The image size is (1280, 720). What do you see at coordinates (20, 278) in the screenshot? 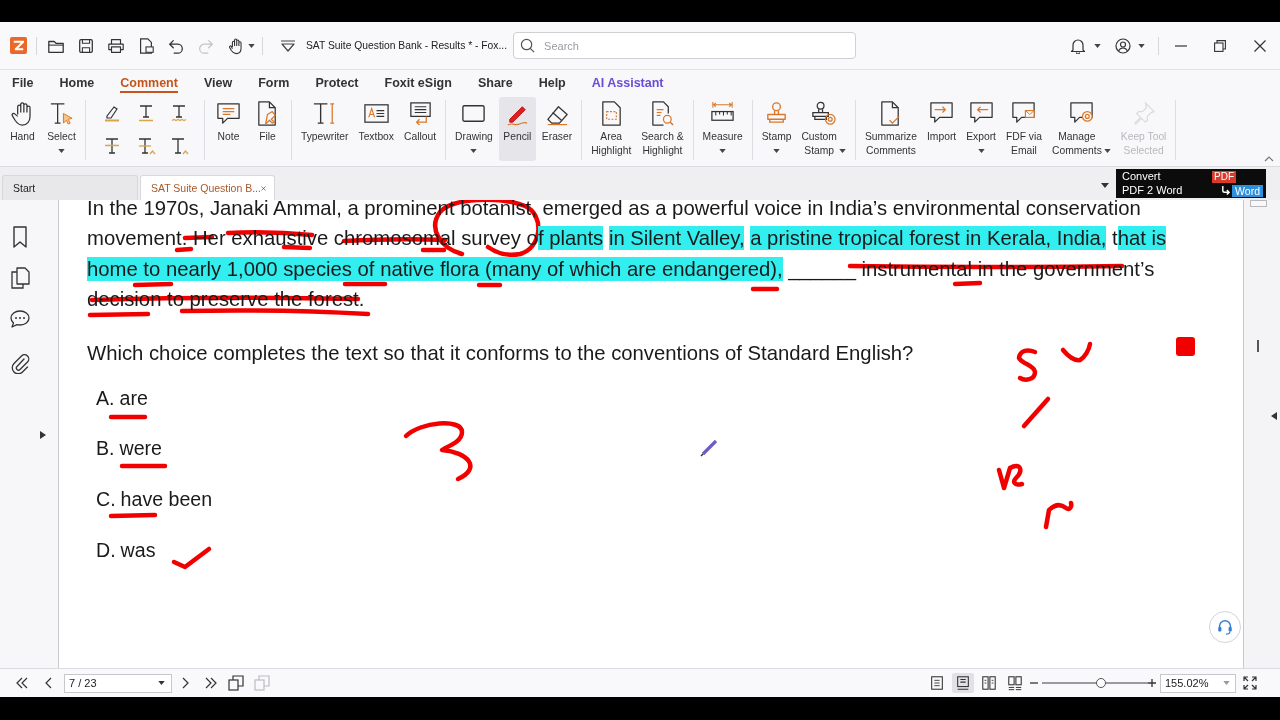
I see `pages-icon` at bounding box center [20, 278].